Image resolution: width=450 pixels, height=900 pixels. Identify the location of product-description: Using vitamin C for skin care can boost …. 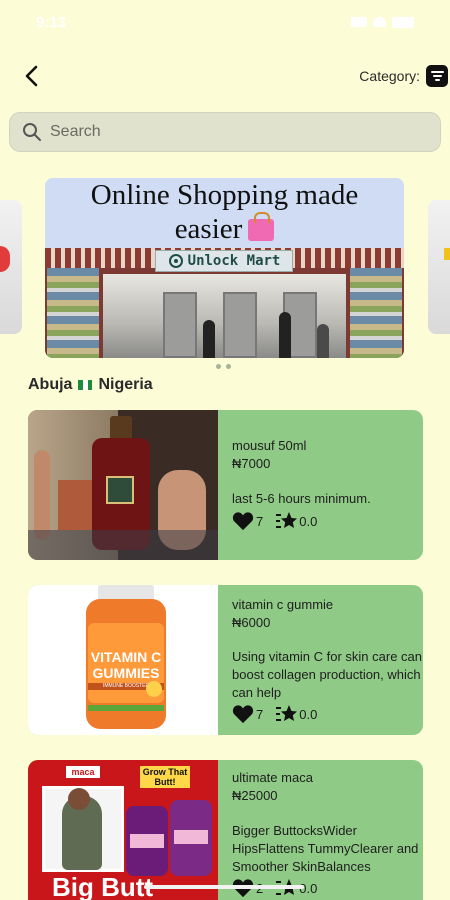
(327, 674).